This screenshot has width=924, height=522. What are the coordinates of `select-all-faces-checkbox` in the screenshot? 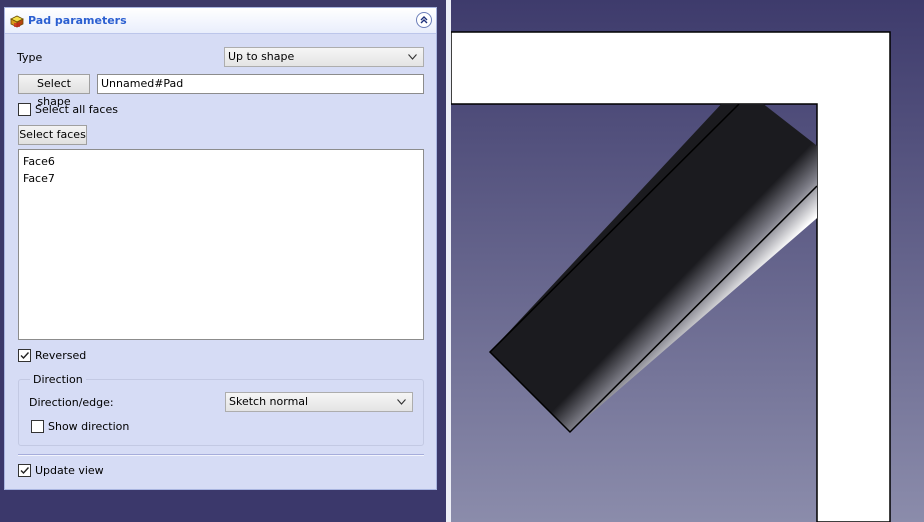 It's located at (24, 109).